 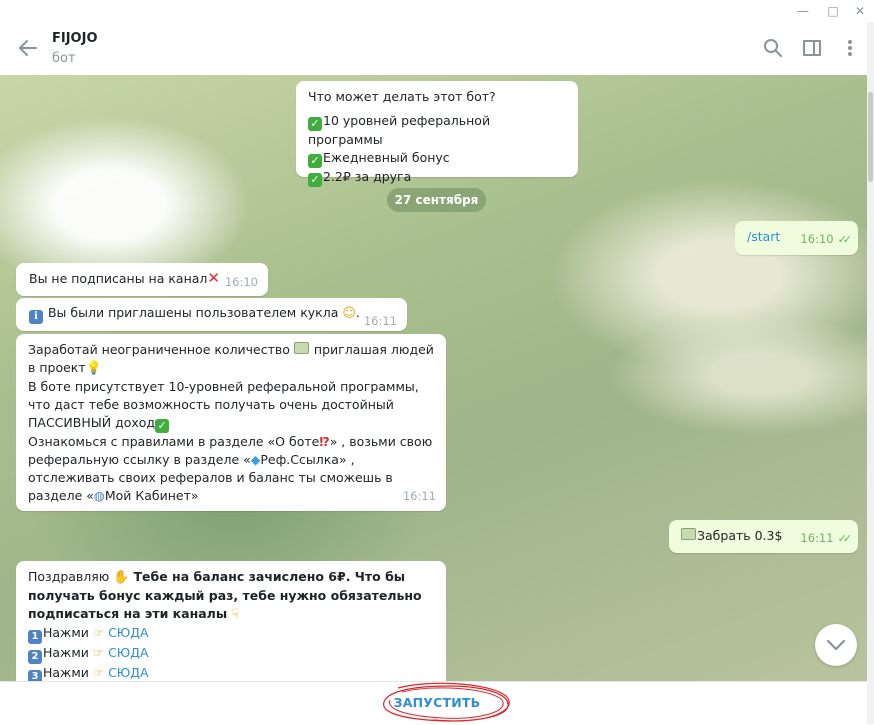 I want to click on description-line: ✓ Ежедневный бонус, so click(x=437, y=158).